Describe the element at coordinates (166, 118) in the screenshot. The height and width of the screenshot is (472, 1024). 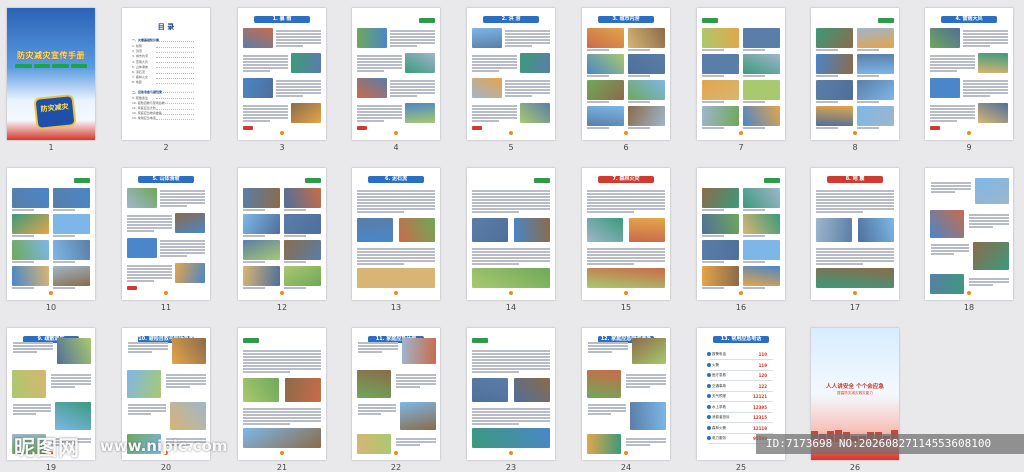
I see `toc-item: 13. 常用应急电话` at that location.